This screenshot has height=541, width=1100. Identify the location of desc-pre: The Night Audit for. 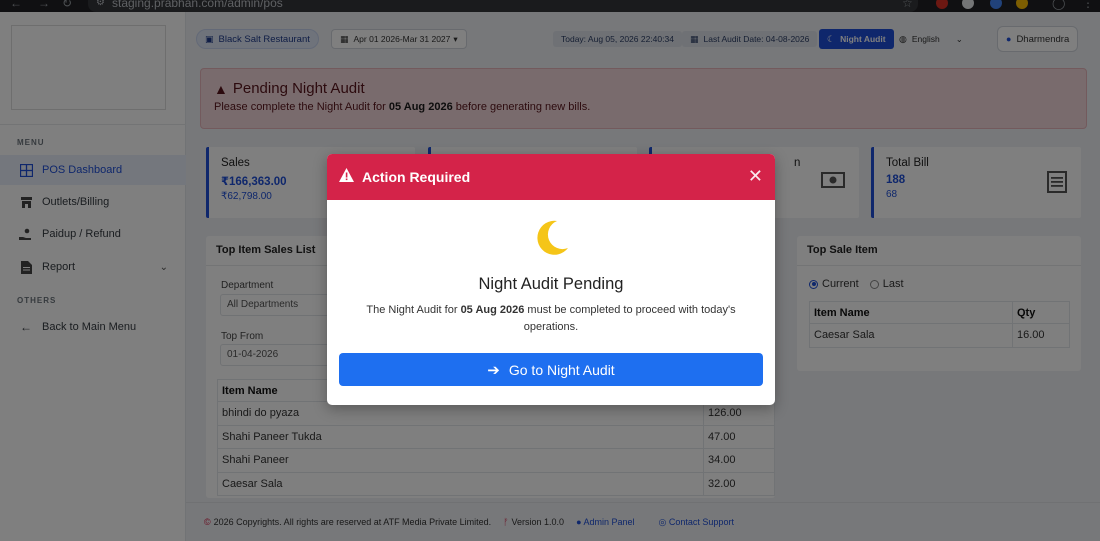
(412, 310).